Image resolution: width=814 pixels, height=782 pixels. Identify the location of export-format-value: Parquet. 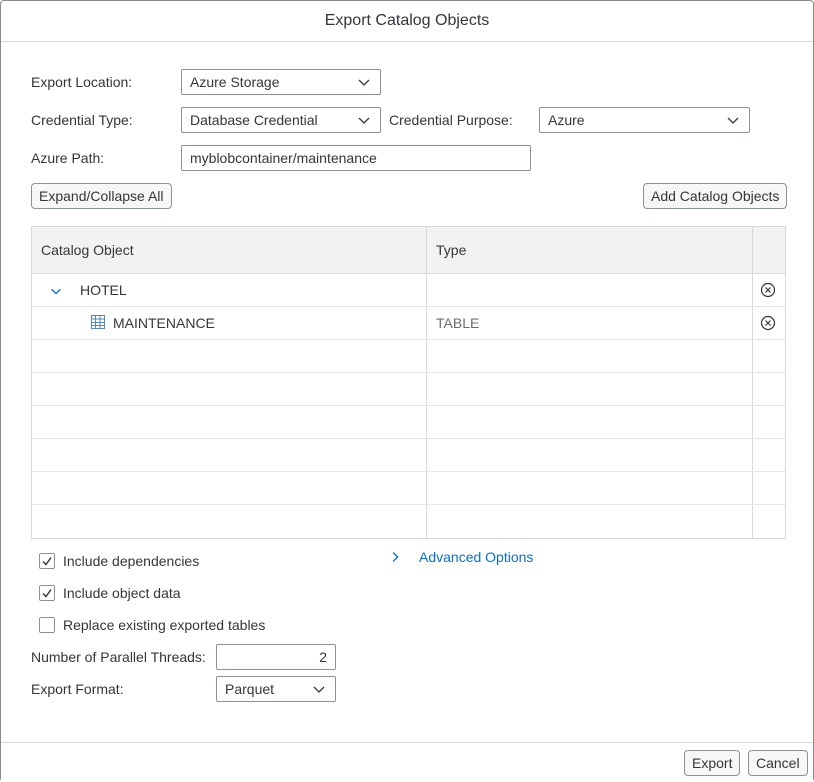
(250, 689).